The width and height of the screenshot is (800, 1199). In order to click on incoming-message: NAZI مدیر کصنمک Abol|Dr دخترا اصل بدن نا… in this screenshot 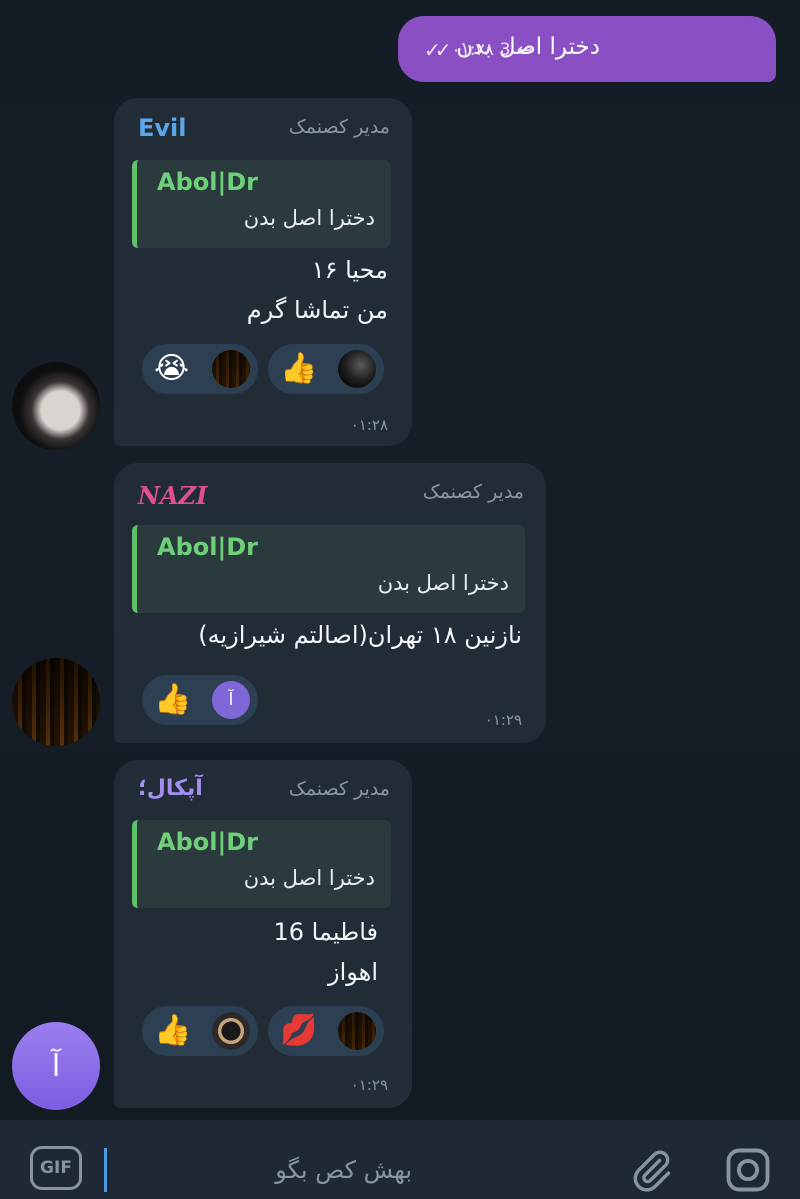, I will do `click(330, 603)`.